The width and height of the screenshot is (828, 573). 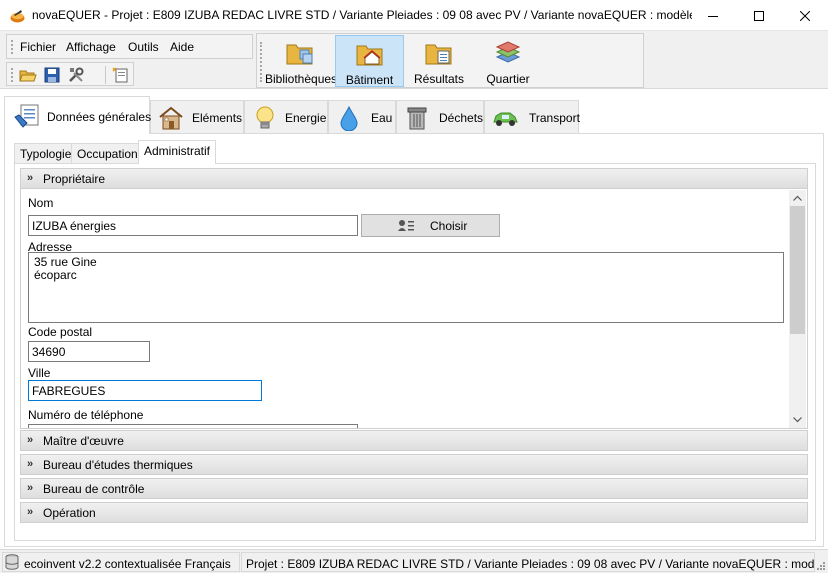 I want to click on minimize-button, so click(x=713, y=15).